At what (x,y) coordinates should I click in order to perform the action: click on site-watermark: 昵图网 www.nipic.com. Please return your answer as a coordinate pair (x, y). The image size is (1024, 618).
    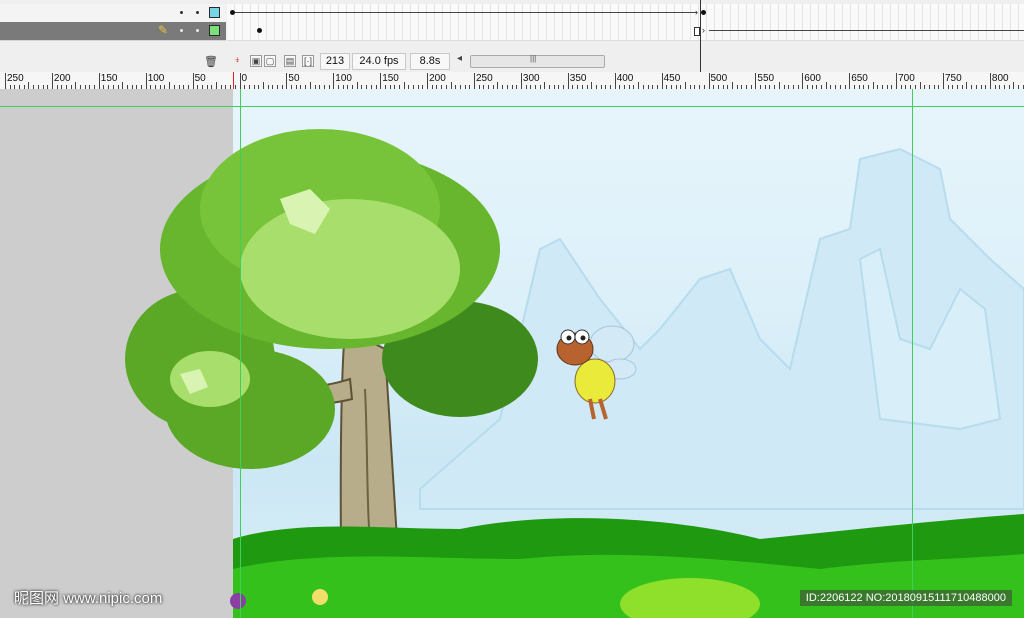
    Looking at the image, I should click on (88, 598).